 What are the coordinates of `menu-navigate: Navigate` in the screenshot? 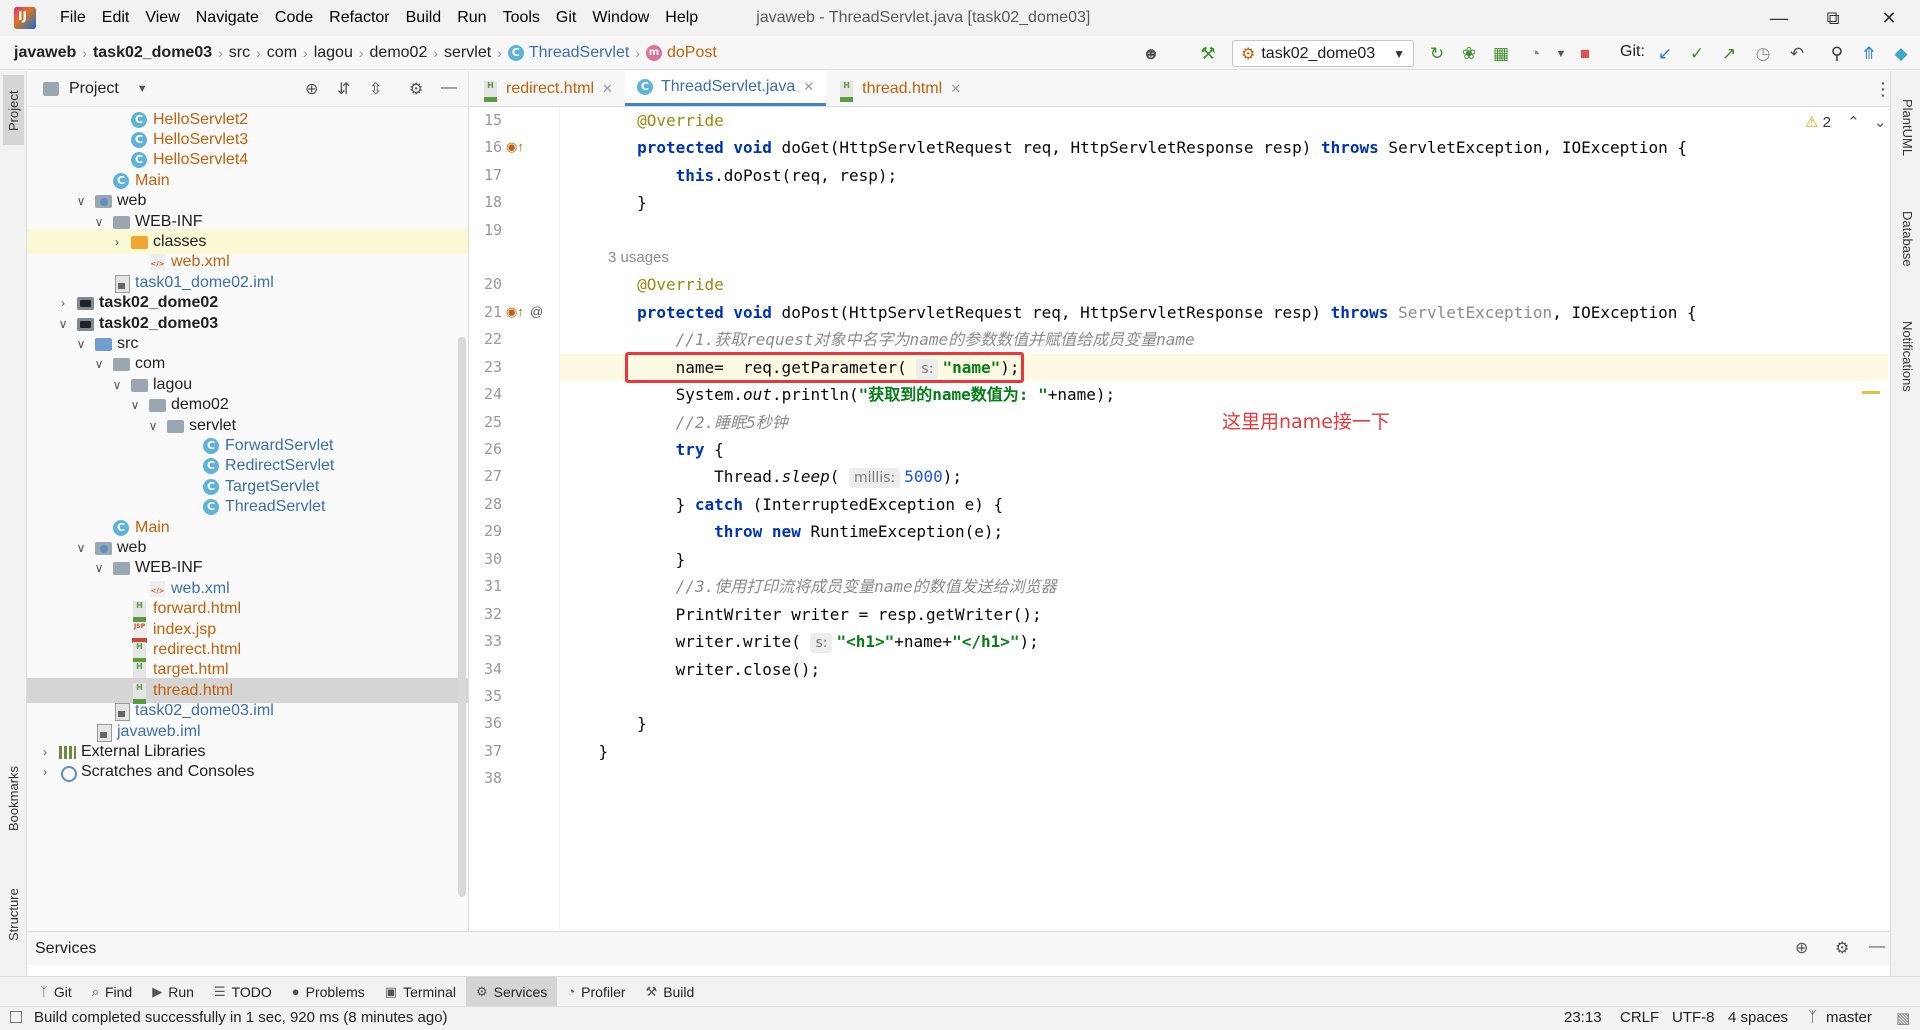 It's located at (227, 18).